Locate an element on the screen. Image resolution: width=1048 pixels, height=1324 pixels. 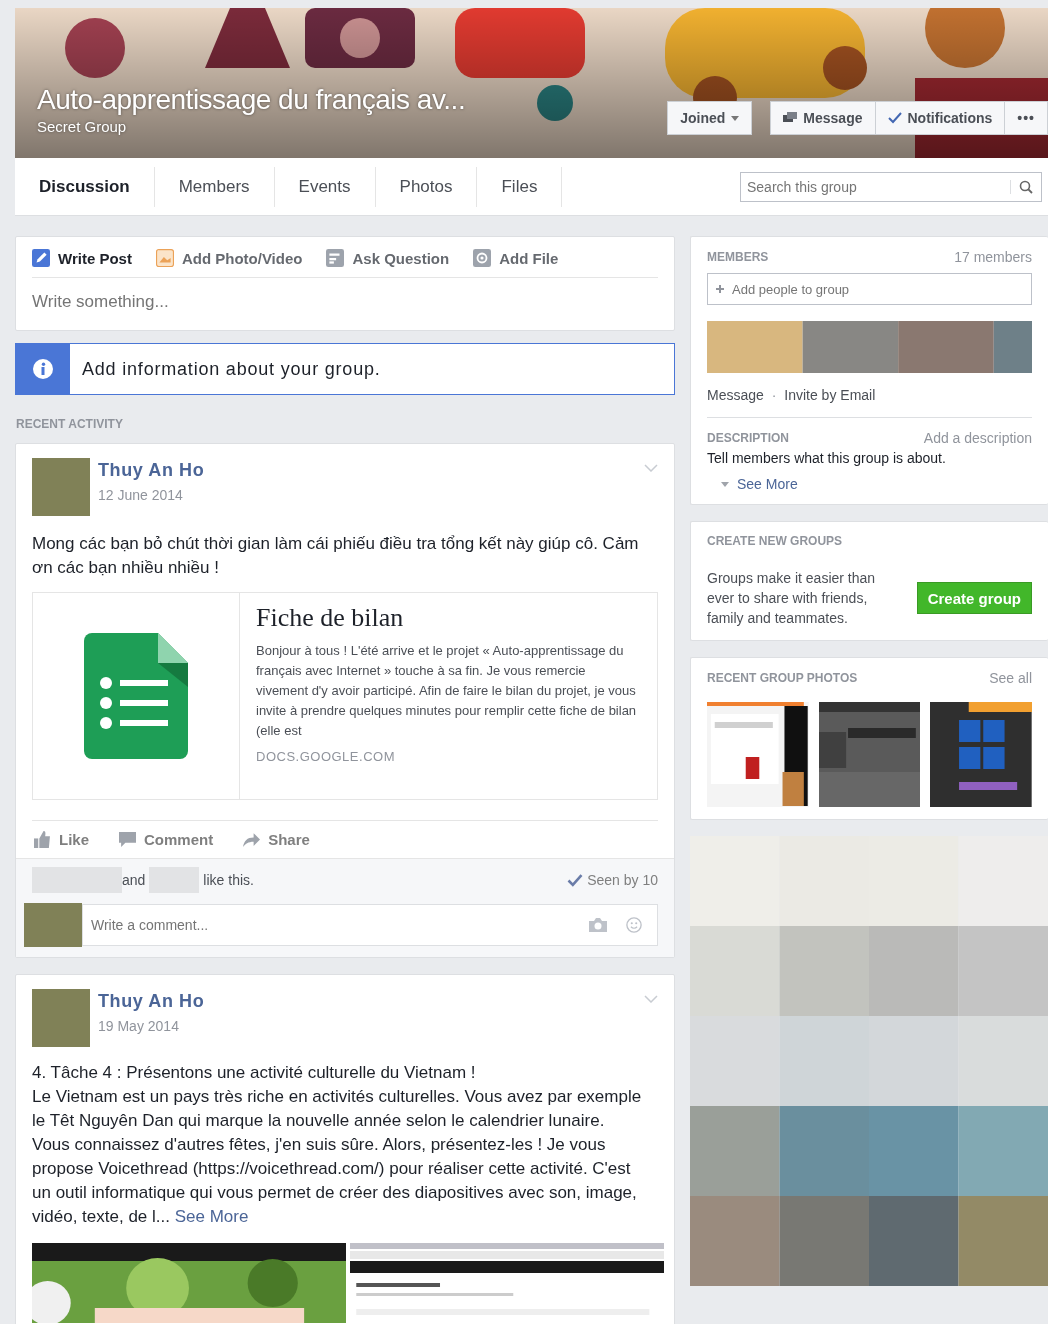
post-text: Mong các bạn bỏ chút thời gian làm cái phiếu điều tra tổng kết này giúp cô. Cảm ơn các bạn nhiều nhiều ! is located at coordinates (336, 556).